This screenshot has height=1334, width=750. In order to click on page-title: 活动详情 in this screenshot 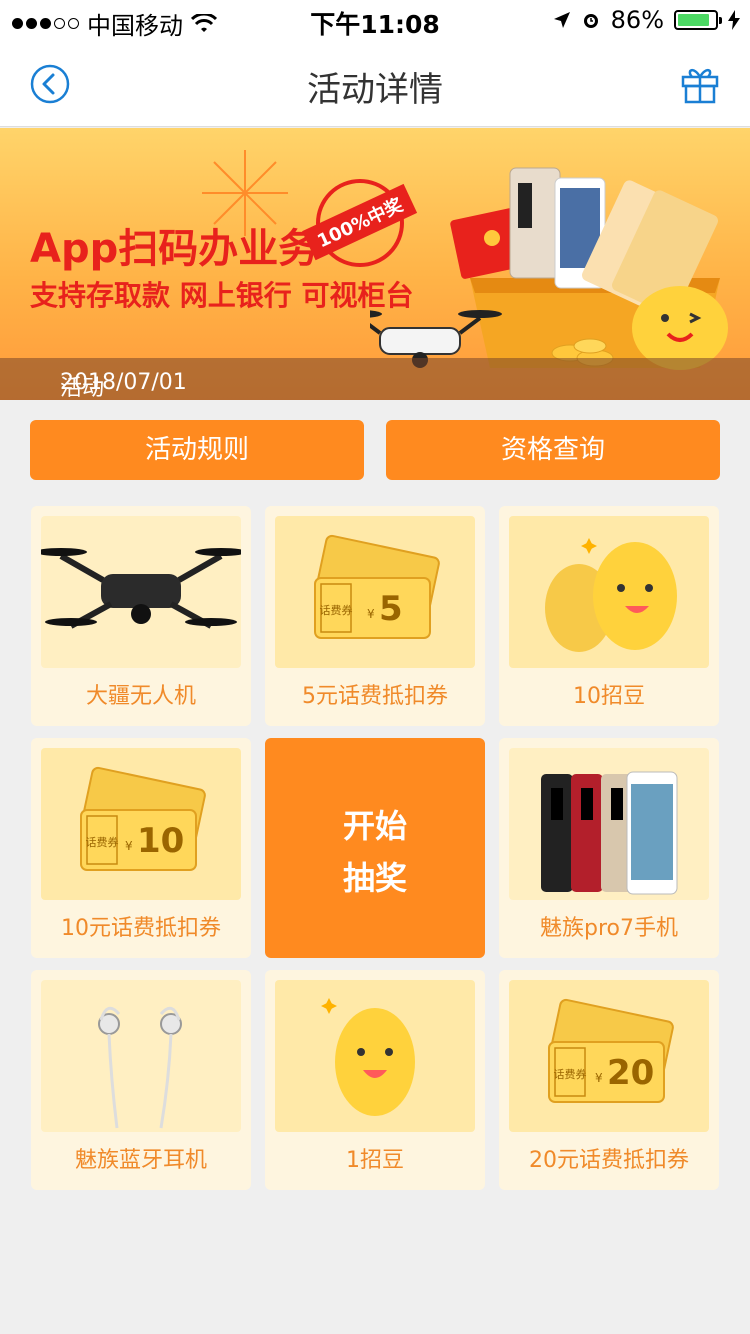, I will do `click(375, 90)`.